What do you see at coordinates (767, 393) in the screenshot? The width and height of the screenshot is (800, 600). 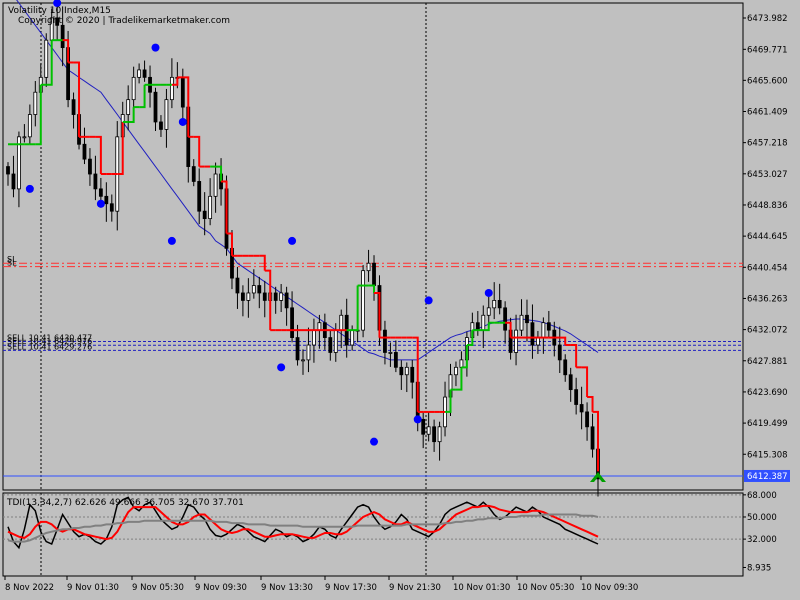 I see `price-tick-label: 6423.690` at bounding box center [767, 393].